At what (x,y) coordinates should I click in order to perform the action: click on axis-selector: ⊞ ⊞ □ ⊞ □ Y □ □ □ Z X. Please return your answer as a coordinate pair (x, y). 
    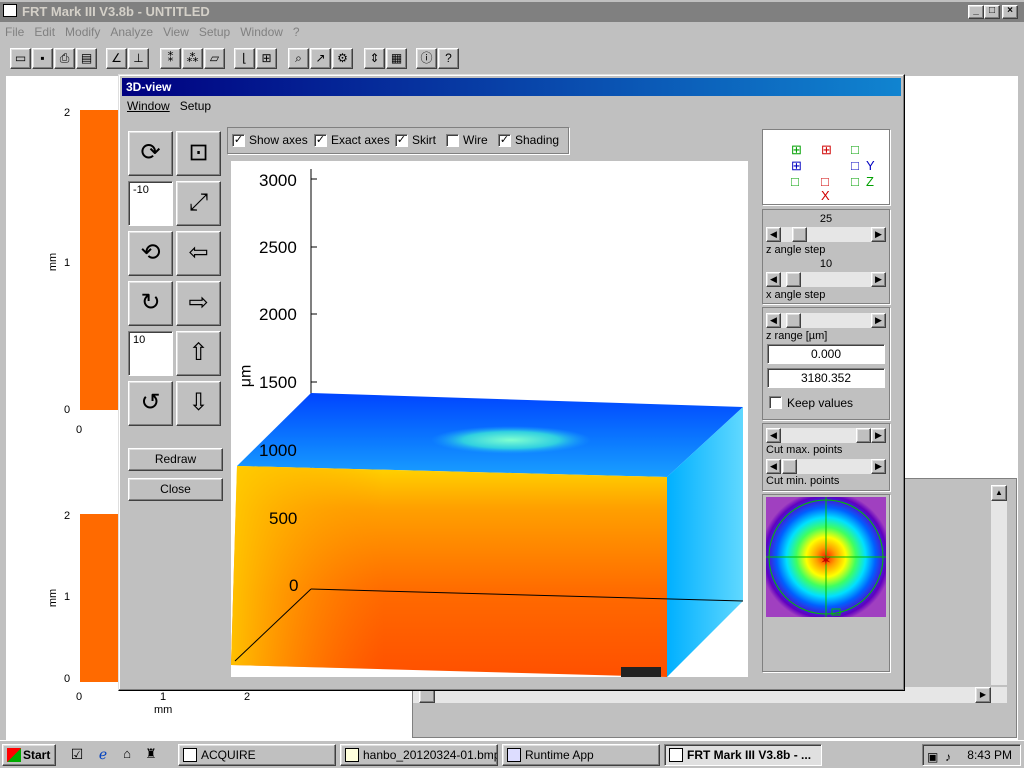
    Looking at the image, I should click on (826, 167).